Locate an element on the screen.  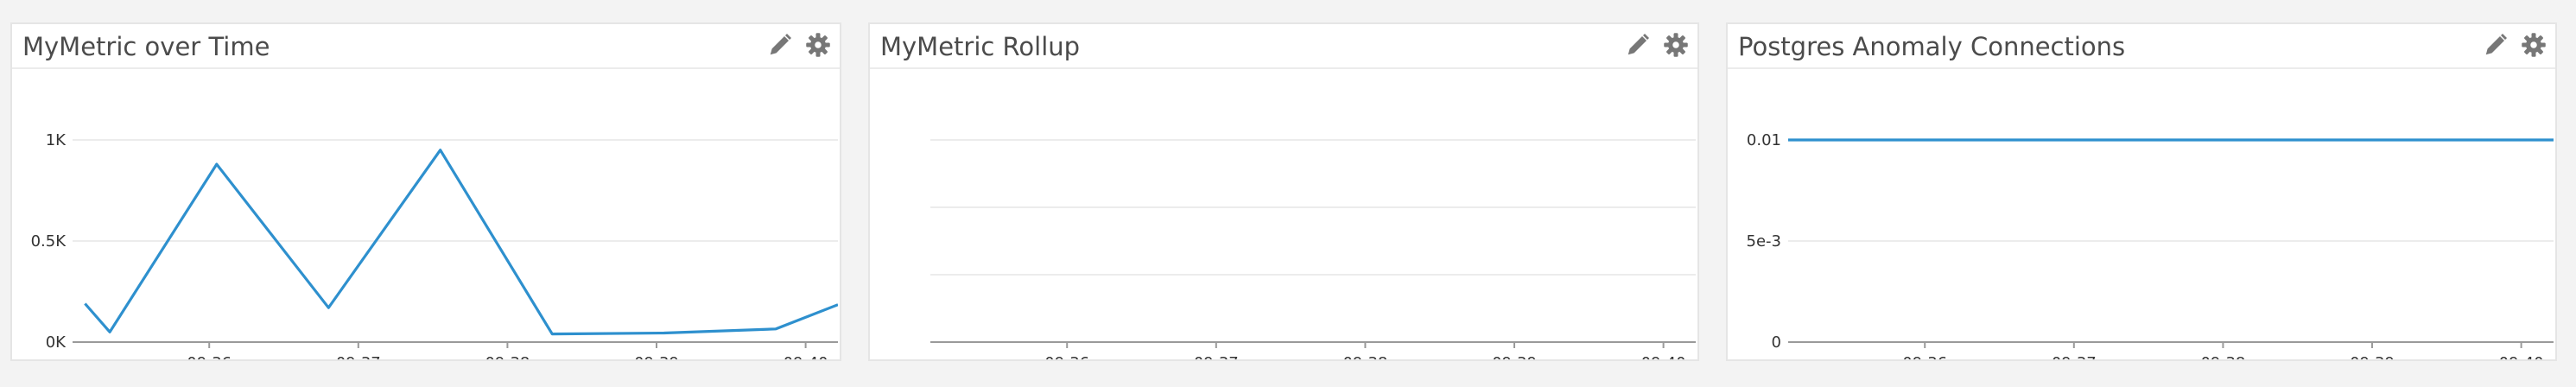
panel-title: MyMetric Rollup is located at coordinates (980, 46).